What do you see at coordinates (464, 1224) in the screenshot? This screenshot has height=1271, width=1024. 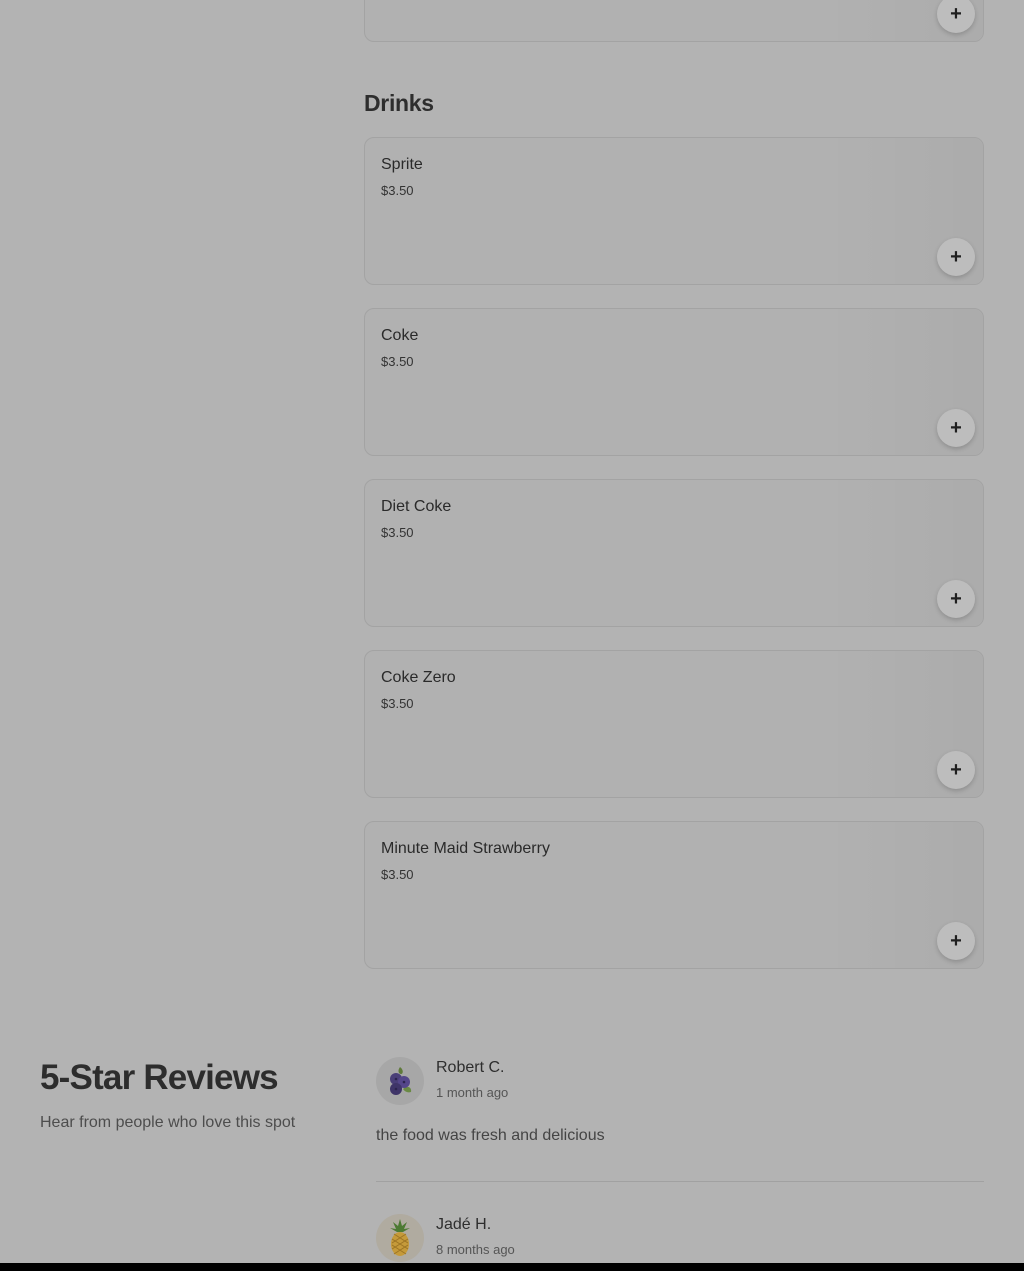 I see `reviewer-name: Jadé H.` at bounding box center [464, 1224].